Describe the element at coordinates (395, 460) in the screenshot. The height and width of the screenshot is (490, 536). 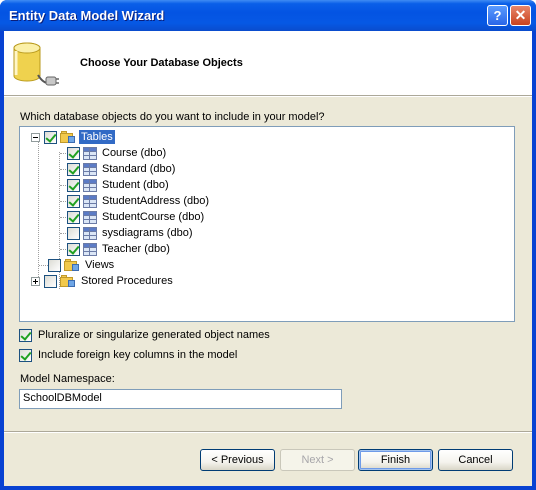
I see `finish-button: Finish` at that location.